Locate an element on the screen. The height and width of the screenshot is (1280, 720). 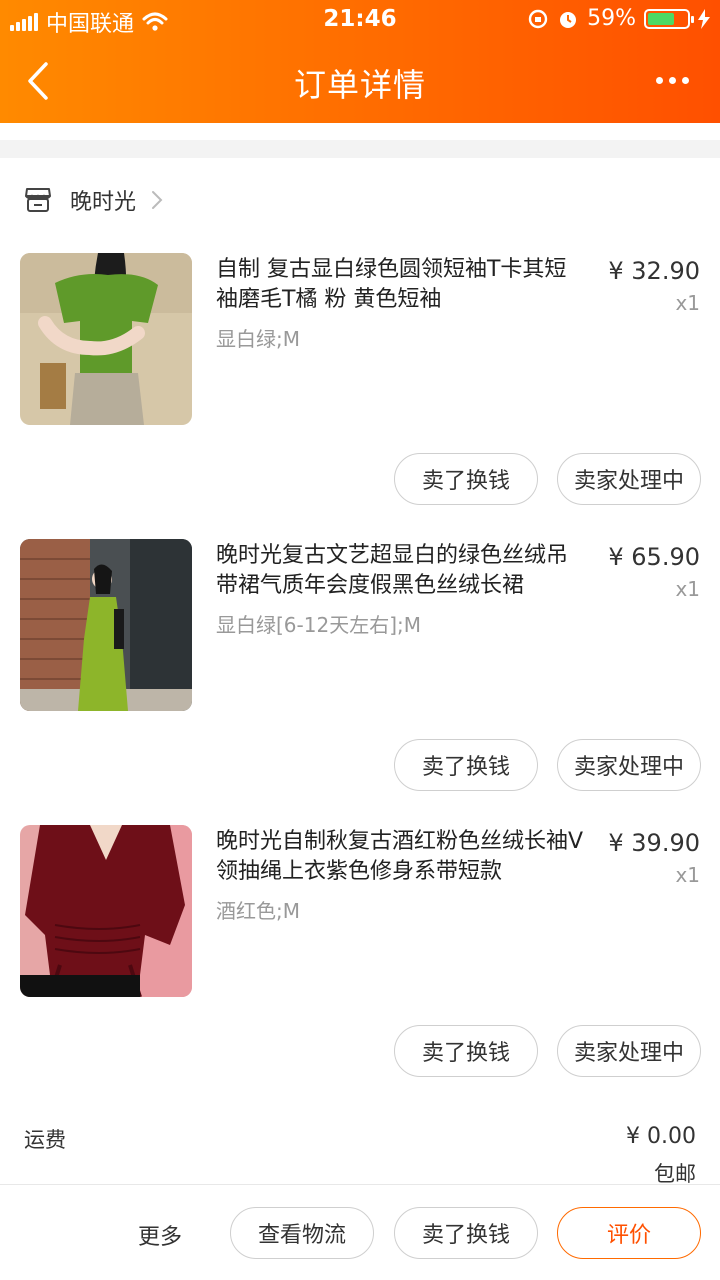
review-button: 评价 is located at coordinates (629, 1233).